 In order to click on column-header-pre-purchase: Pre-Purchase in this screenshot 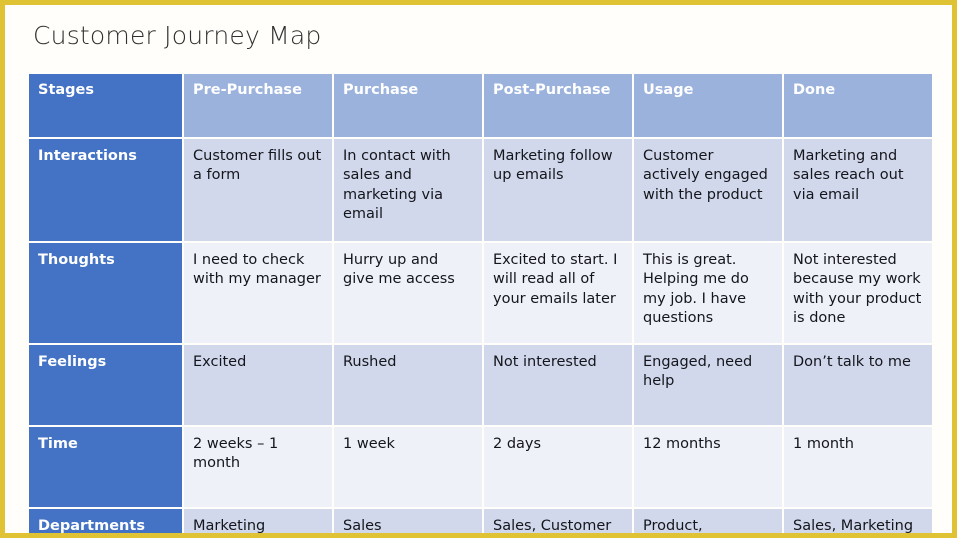, I will do `click(258, 105)`.